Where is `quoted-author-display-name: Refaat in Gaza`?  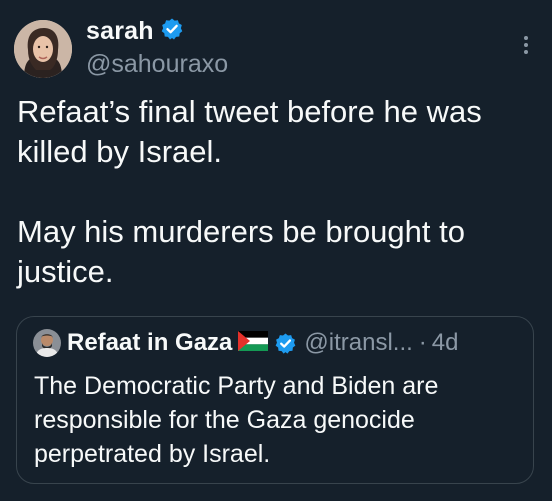
quoted-author-display-name: Refaat in Gaza is located at coordinates (149, 343).